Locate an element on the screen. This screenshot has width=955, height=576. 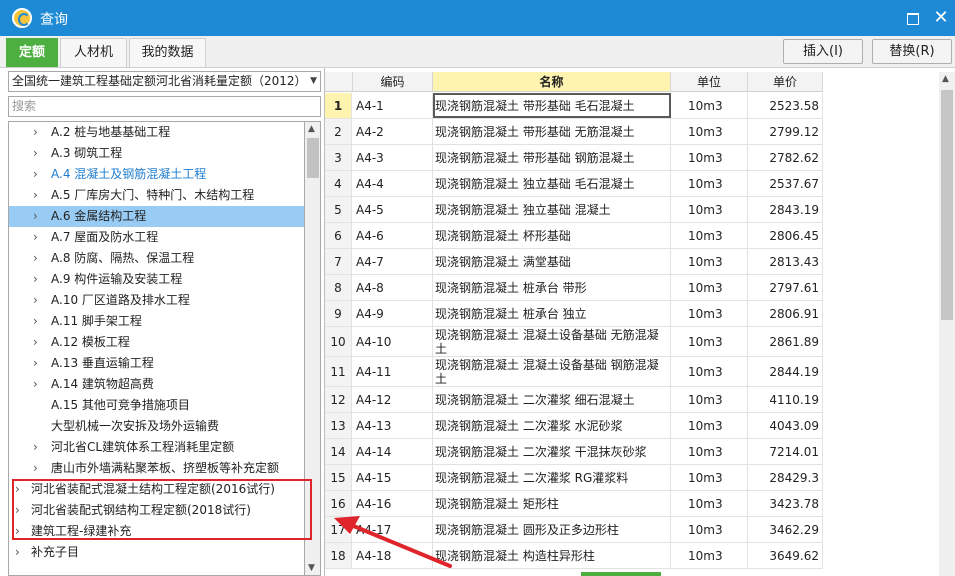
table-row: 14 A4-14 现浇钢筋混凝土 二次灌浆 干混抹灰砂浆 10m3 7214.01 is located at coordinates (574, 452).